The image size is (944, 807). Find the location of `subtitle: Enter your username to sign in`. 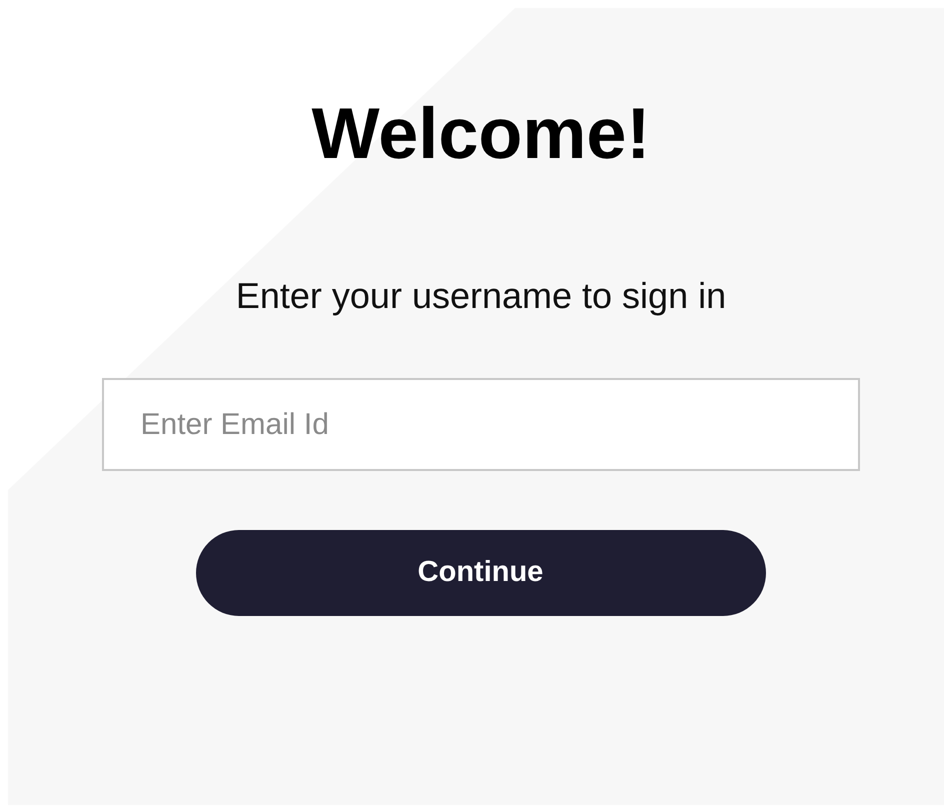

subtitle: Enter your username to sign in is located at coordinates (481, 296).